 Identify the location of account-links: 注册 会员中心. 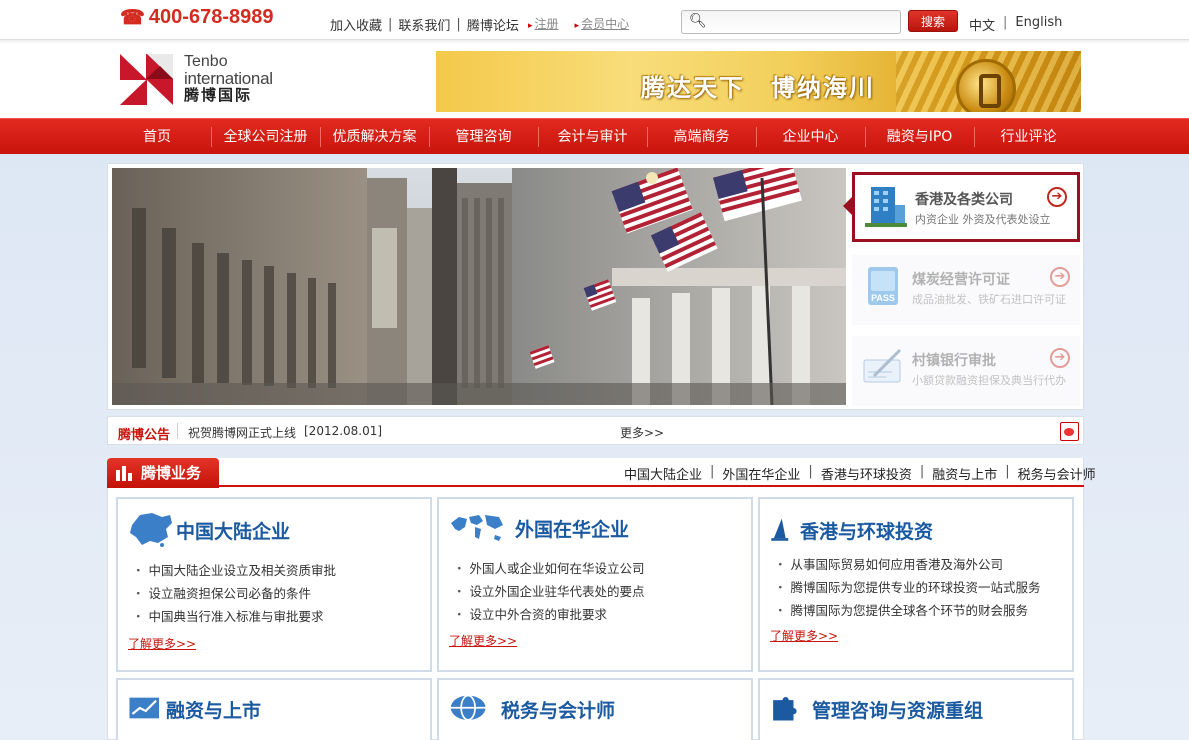
(579, 23).